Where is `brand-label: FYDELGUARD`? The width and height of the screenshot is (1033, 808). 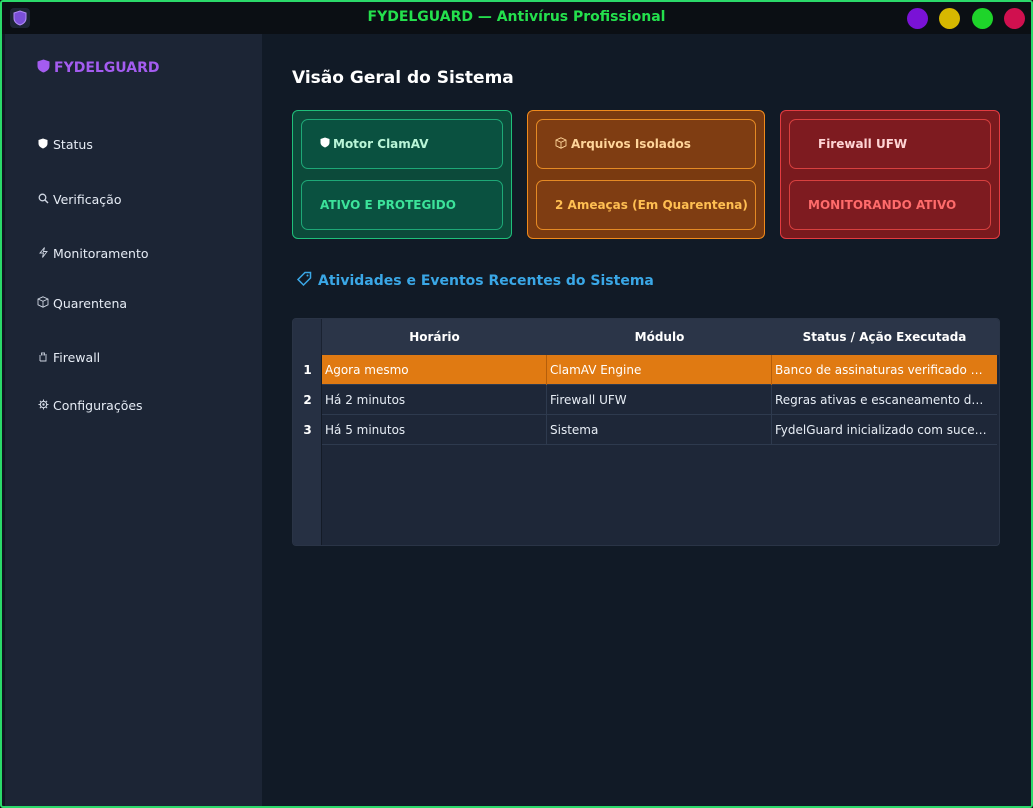 brand-label: FYDELGUARD is located at coordinates (107, 68).